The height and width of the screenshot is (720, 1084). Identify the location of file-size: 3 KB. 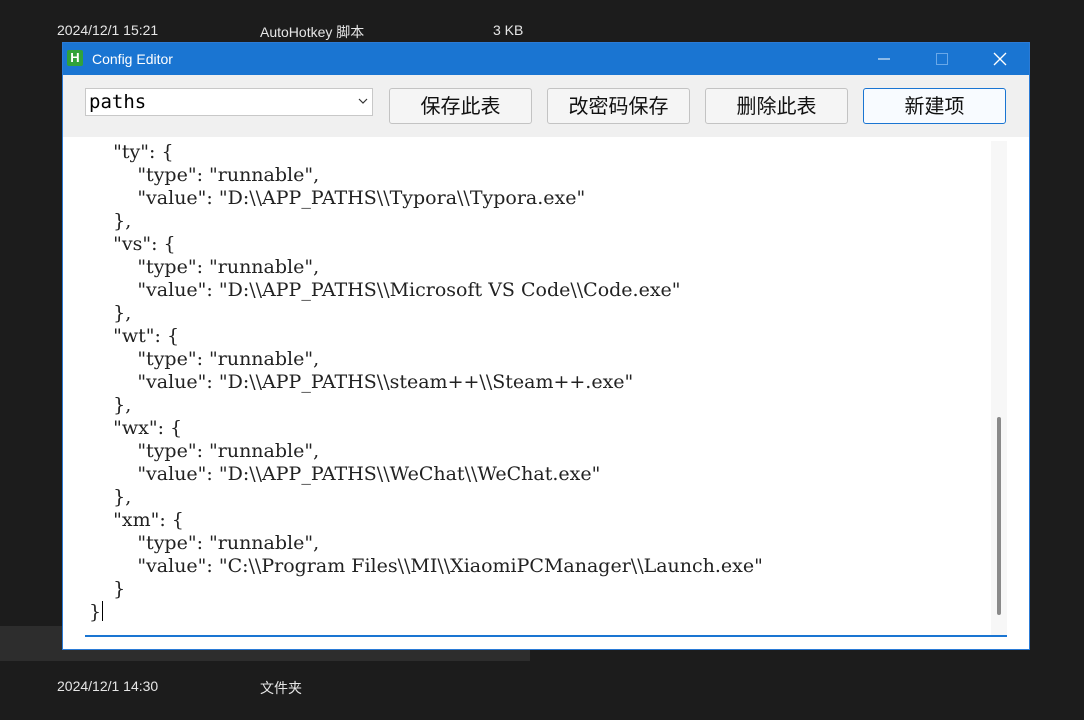
(508, 30).